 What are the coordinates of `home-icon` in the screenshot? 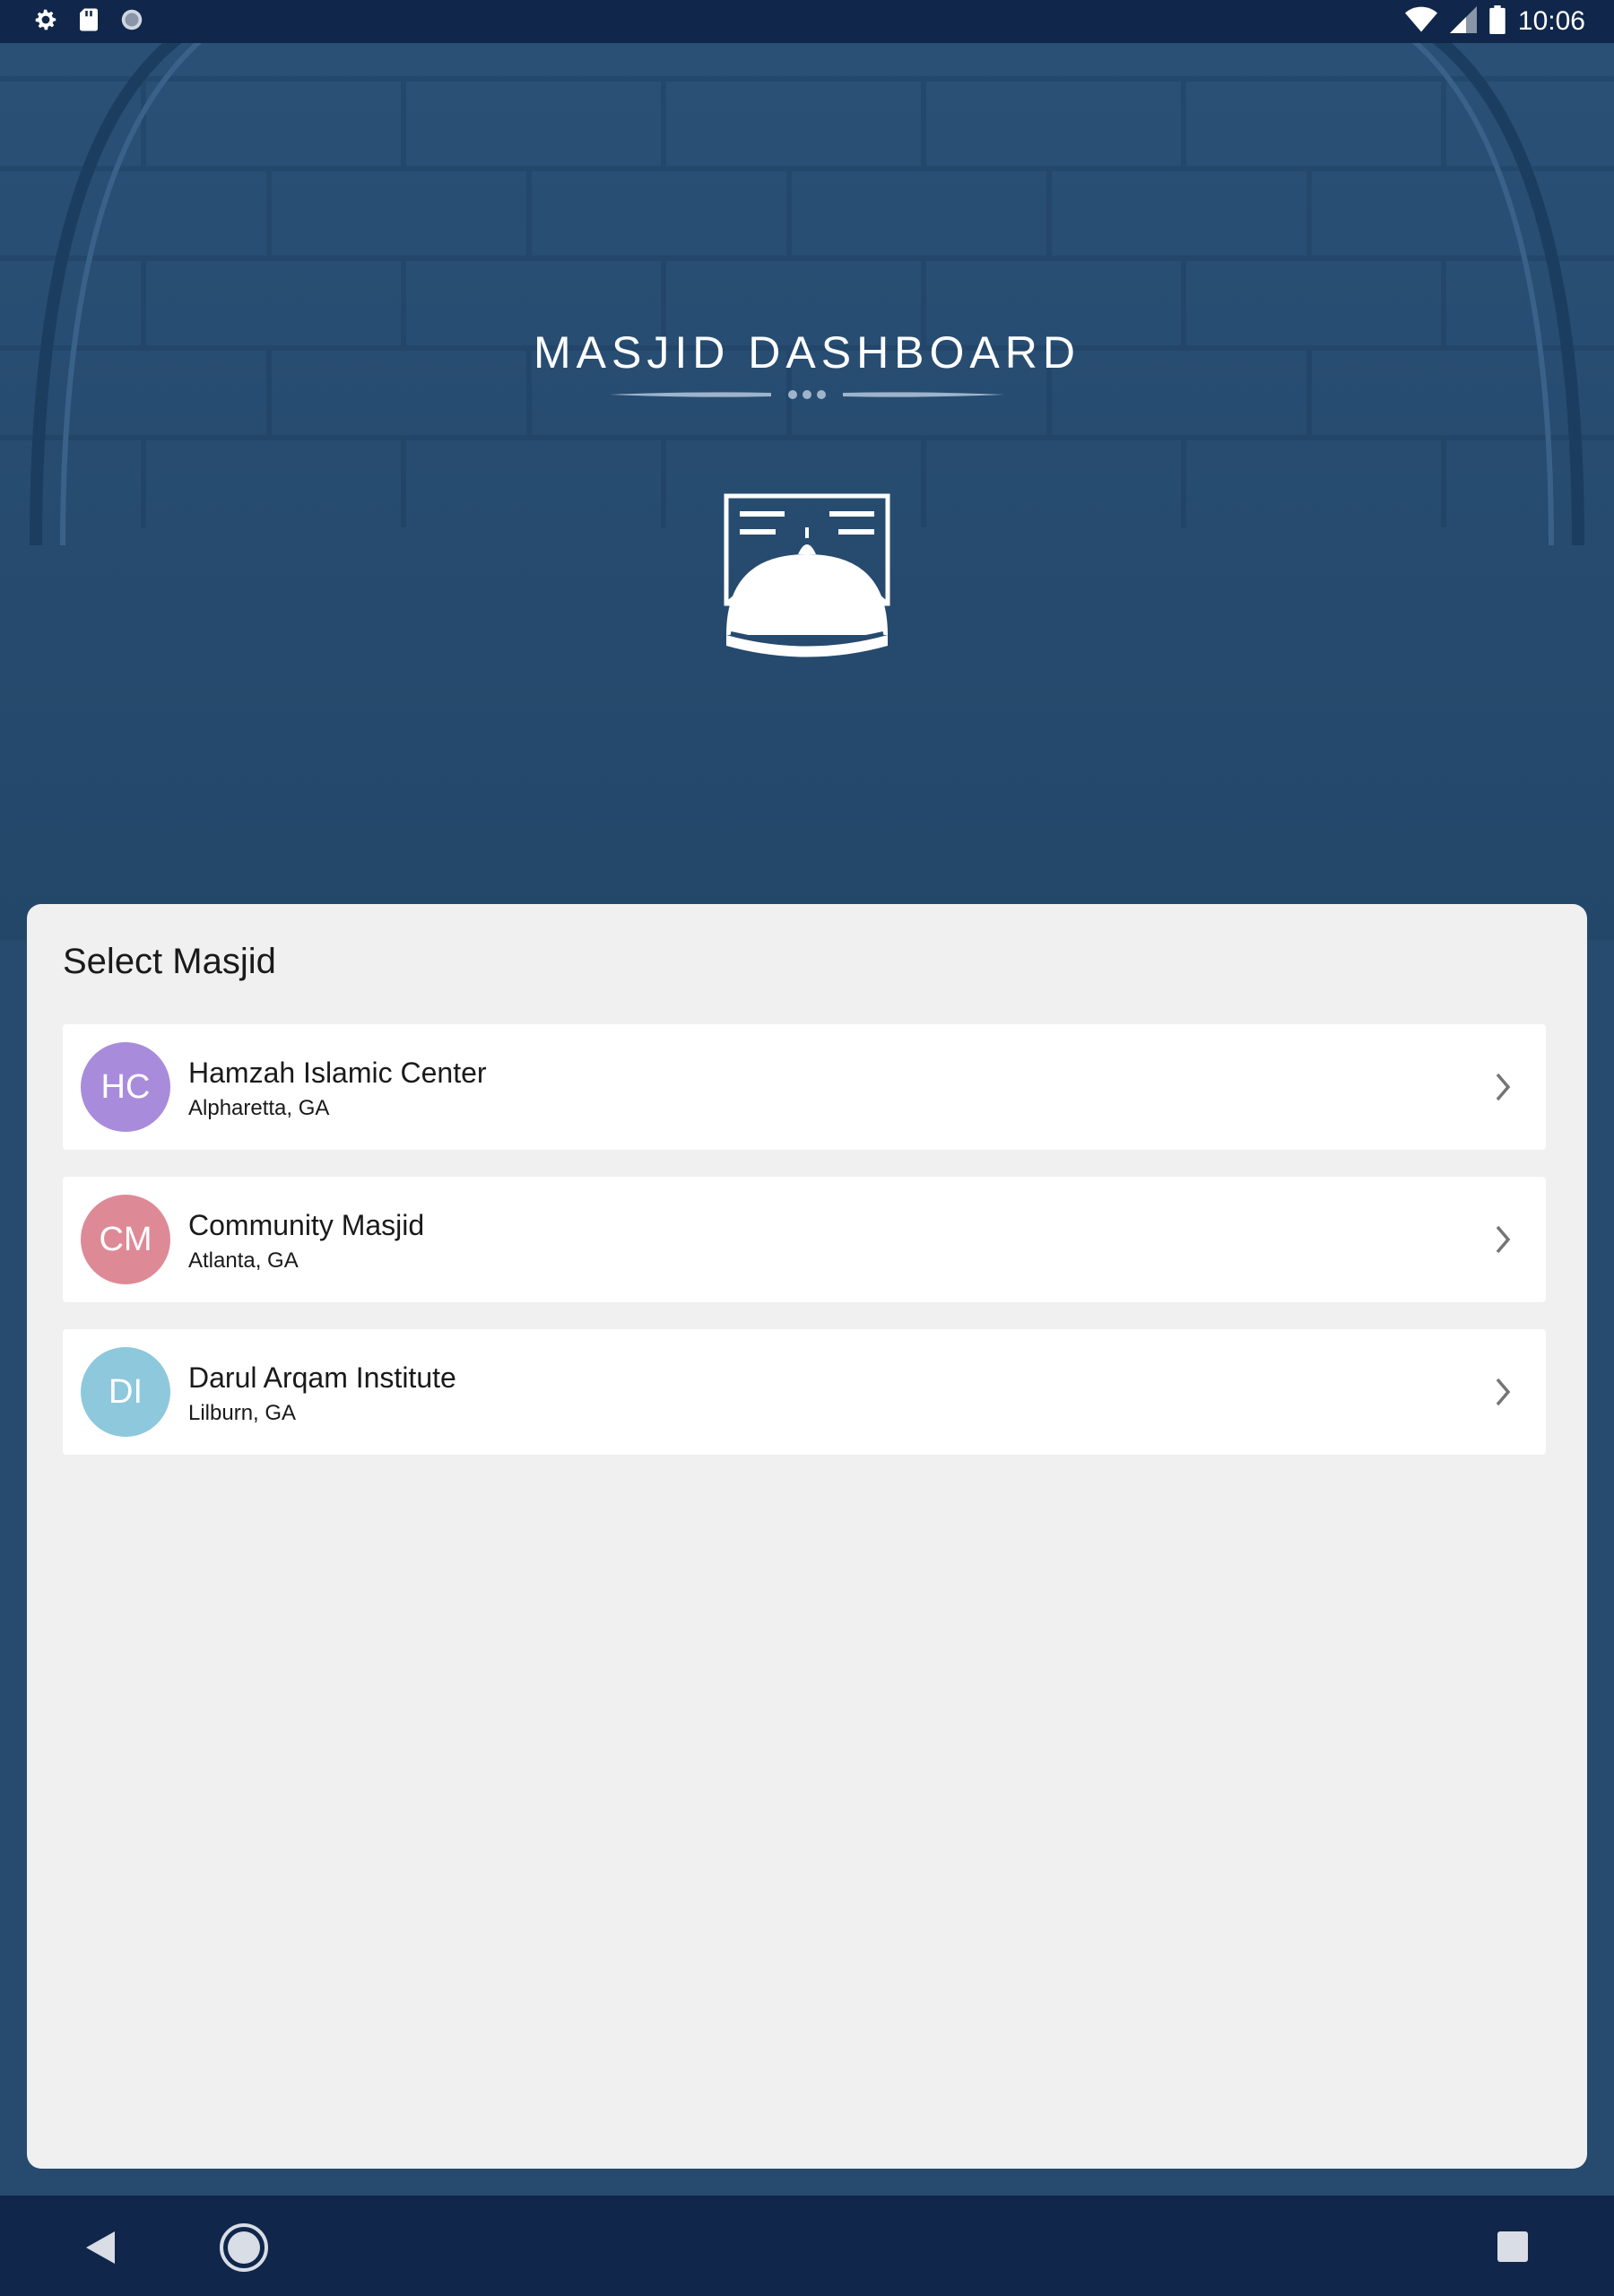 It's located at (244, 2247).